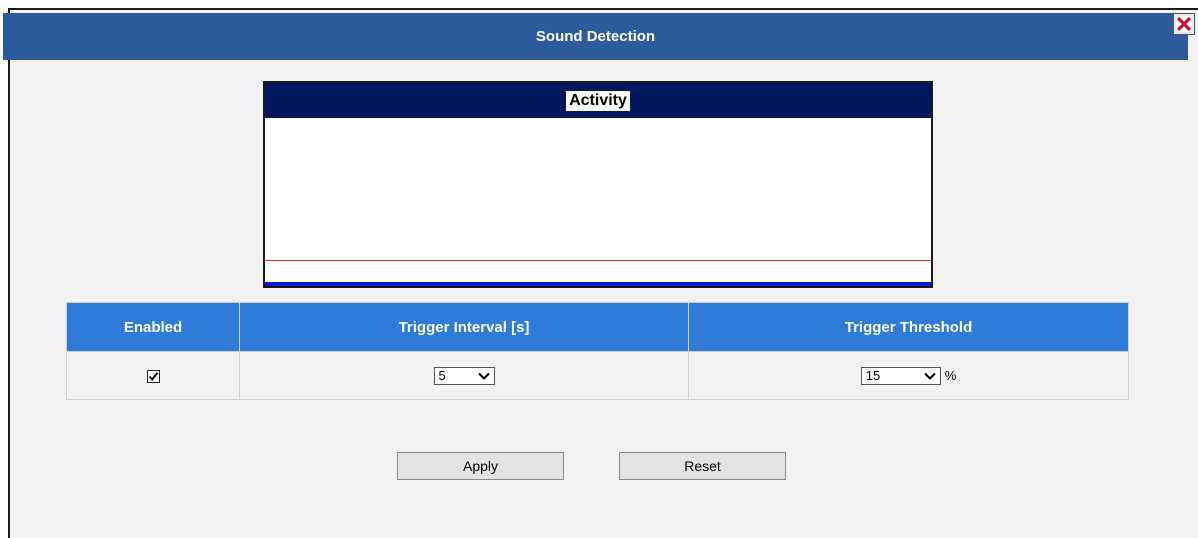 Image resolution: width=1198 pixels, height=538 pixels. I want to click on activity-title: Activity, so click(598, 100).